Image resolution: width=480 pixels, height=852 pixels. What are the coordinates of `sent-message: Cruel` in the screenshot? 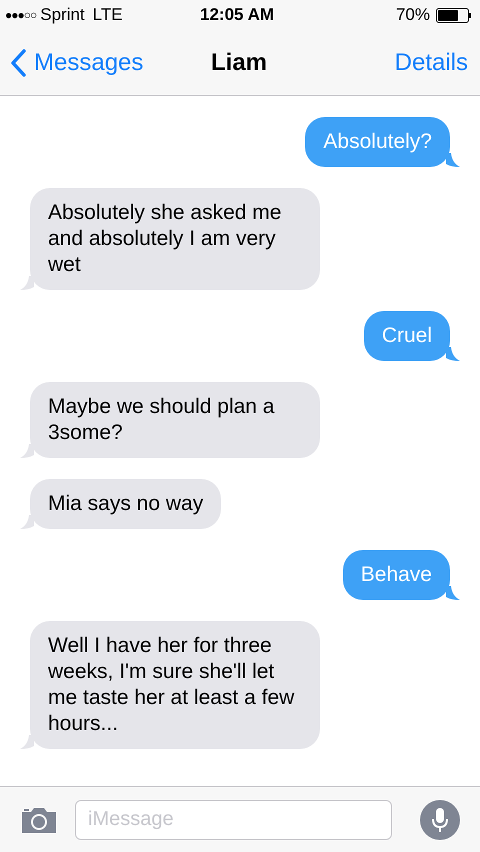 It's located at (407, 336).